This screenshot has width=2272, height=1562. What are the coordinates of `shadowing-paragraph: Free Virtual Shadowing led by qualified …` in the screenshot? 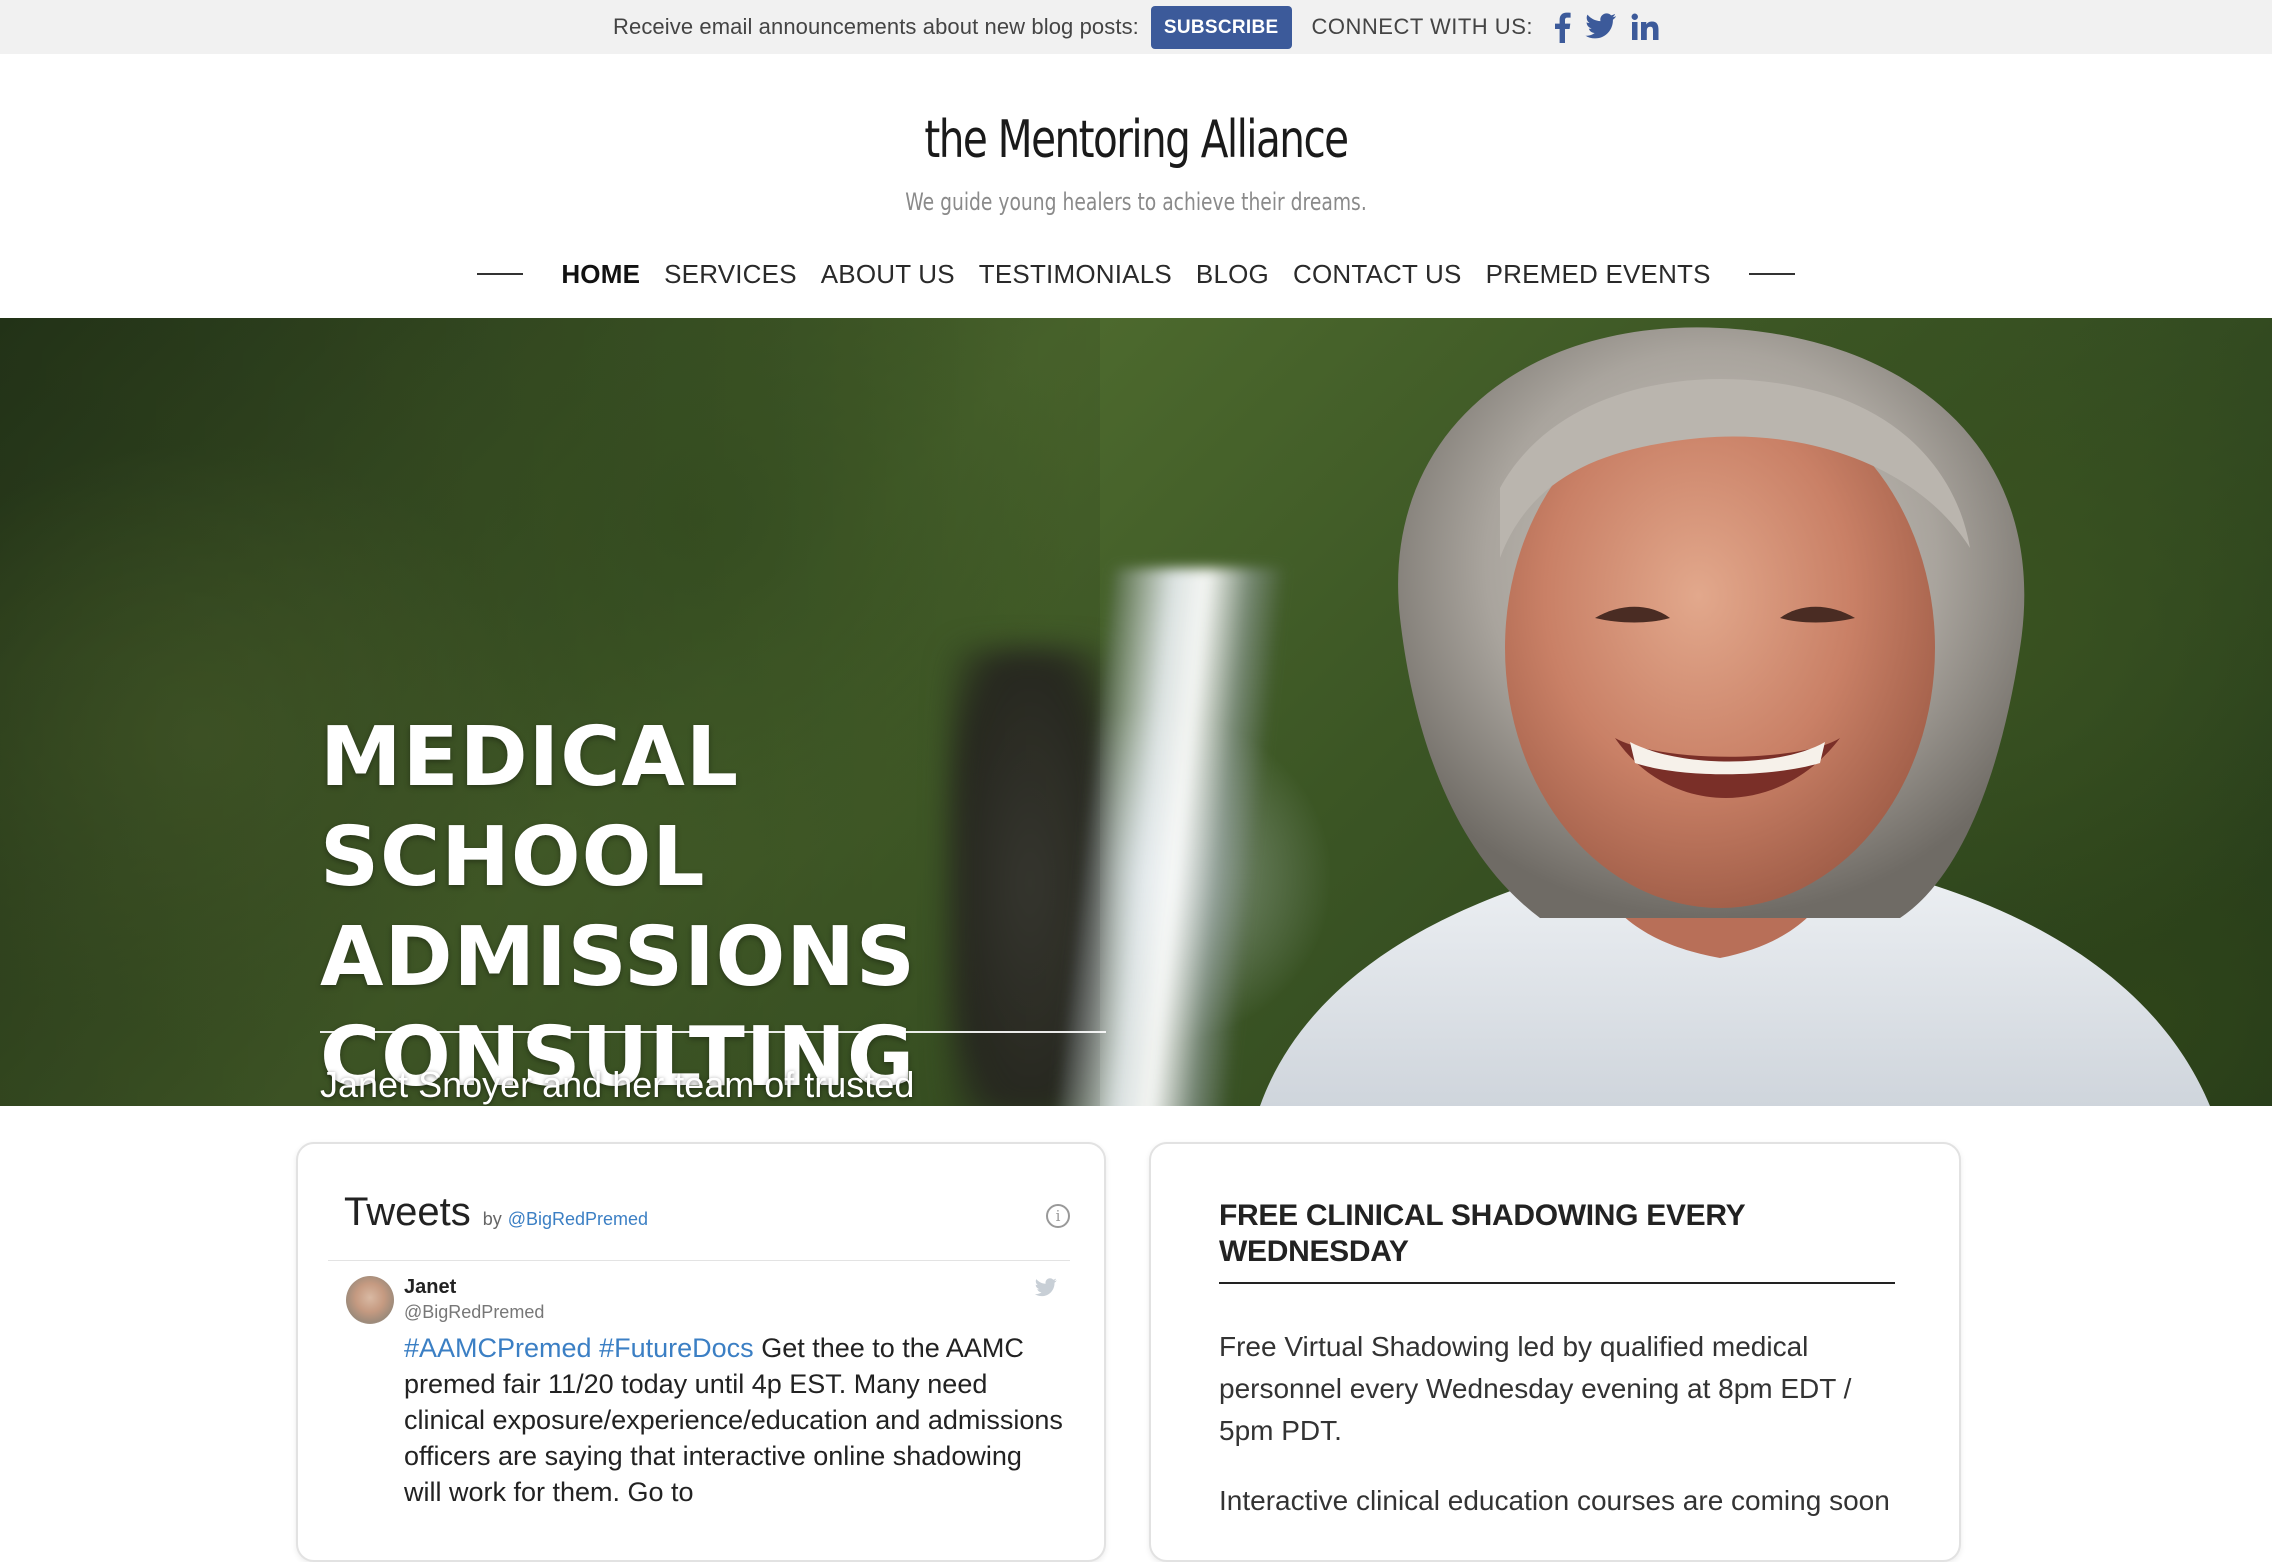 It's located at (1535, 1388).